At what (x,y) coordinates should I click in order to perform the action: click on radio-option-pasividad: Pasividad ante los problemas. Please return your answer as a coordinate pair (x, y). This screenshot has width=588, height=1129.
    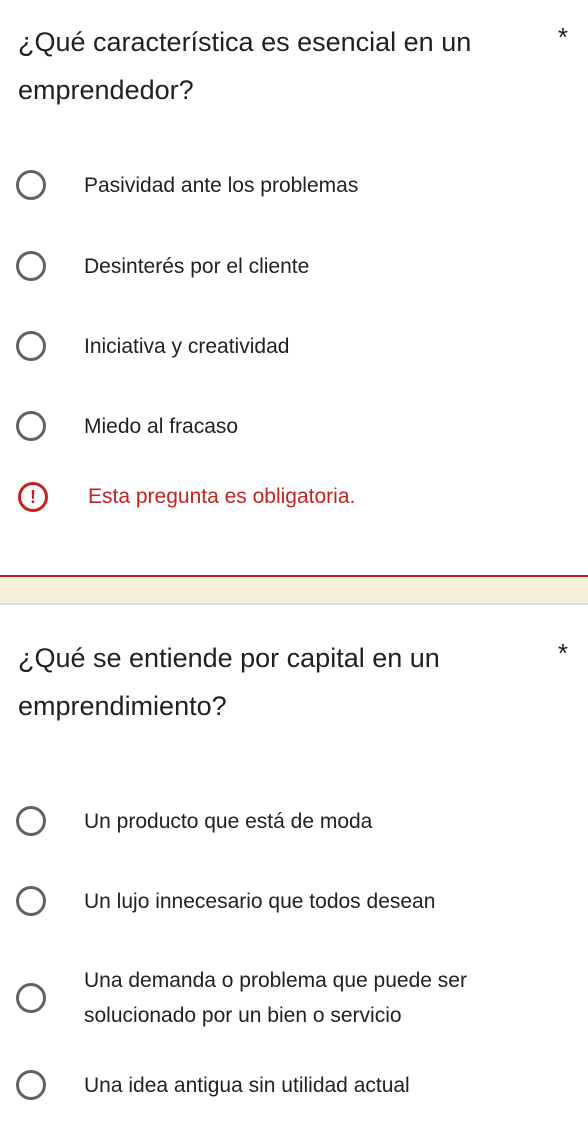
    Looking at the image, I should click on (296, 185).